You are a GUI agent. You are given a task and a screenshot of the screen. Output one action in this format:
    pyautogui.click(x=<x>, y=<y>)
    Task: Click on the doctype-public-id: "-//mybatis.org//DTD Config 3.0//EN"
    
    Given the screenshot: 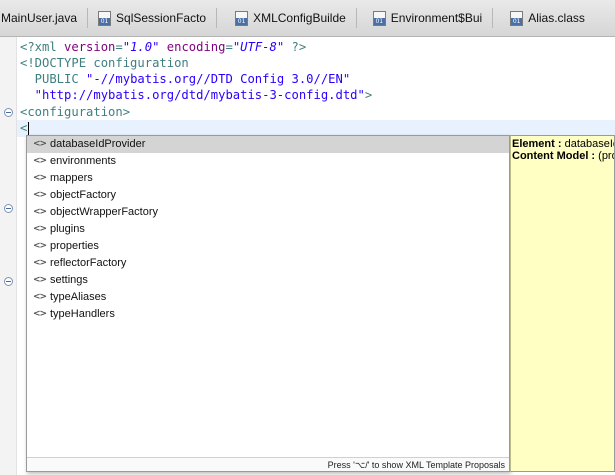 What is the action you would take?
    pyautogui.click(x=218, y=79)
    